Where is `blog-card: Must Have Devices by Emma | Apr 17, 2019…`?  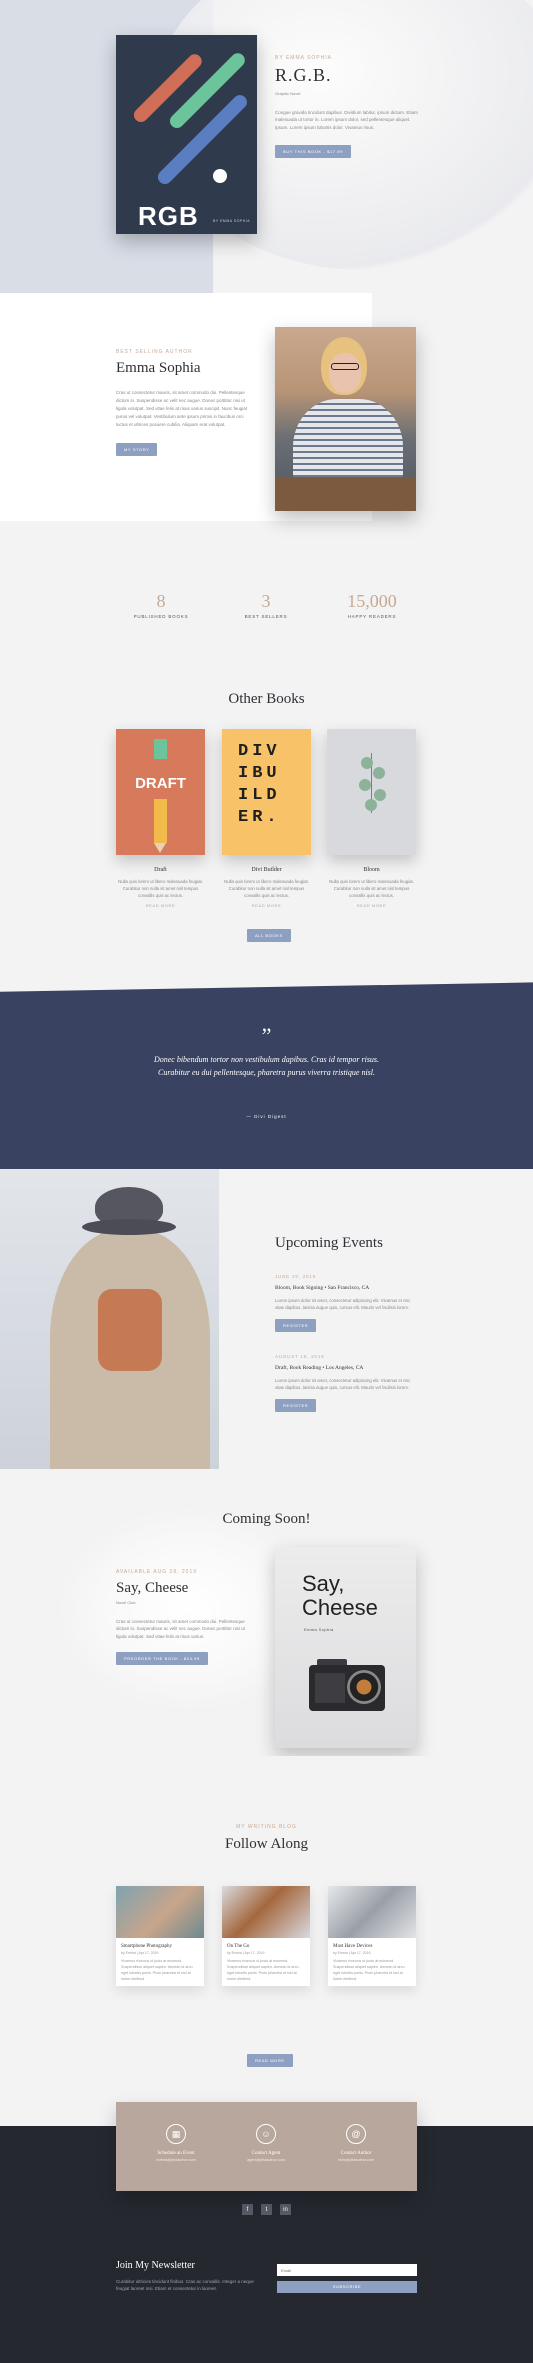 blog-card: Must Have Devices by Emma | Apr 17, 2019… is located at coordinates (372, 1936).